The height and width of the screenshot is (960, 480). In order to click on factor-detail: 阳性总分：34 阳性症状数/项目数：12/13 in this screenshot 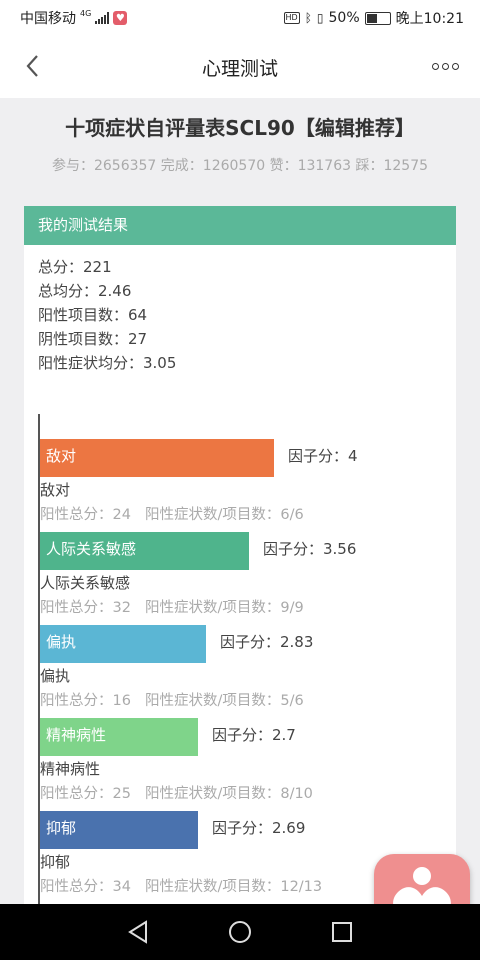, I will do `click(181, 885)`.